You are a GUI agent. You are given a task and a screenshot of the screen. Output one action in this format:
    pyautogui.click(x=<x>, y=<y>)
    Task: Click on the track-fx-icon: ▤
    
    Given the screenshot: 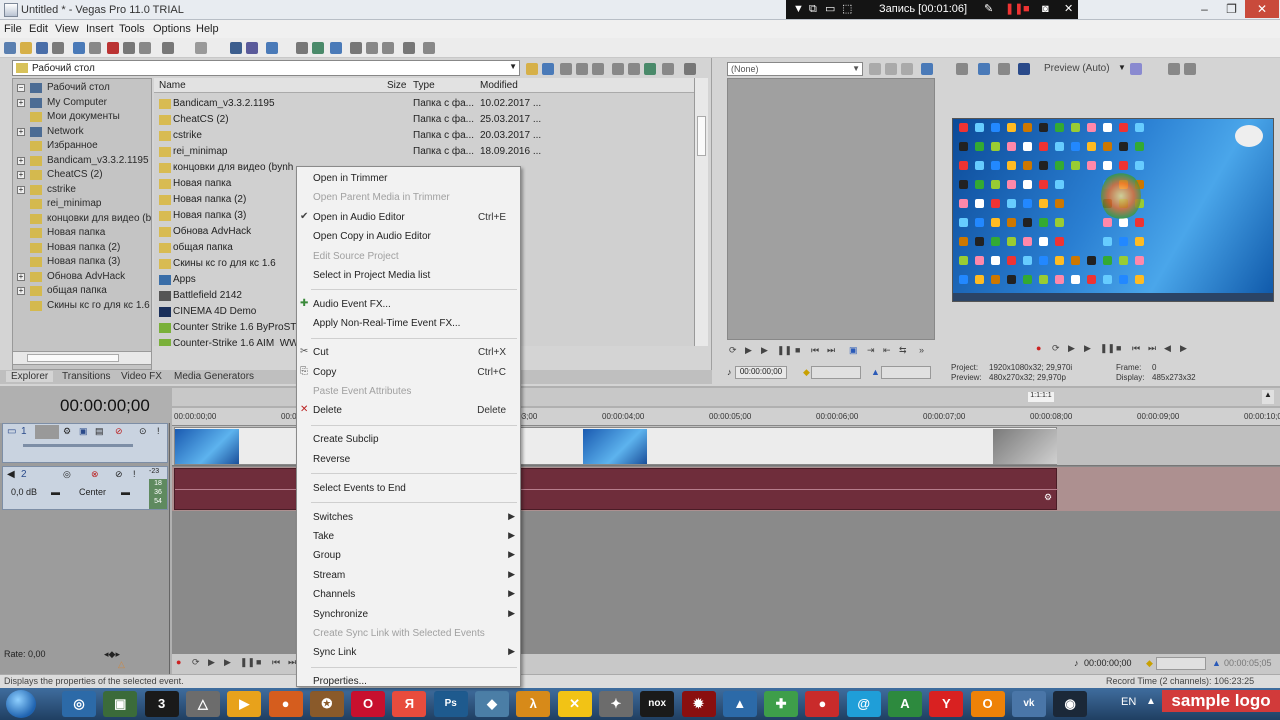 What is the action you would take?
    pyautogui.click(x=99, y=431)
    